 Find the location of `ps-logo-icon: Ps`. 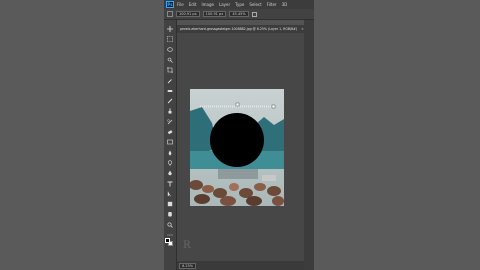

ps-logo-icon: Ps is located at coordinates (170, 4).